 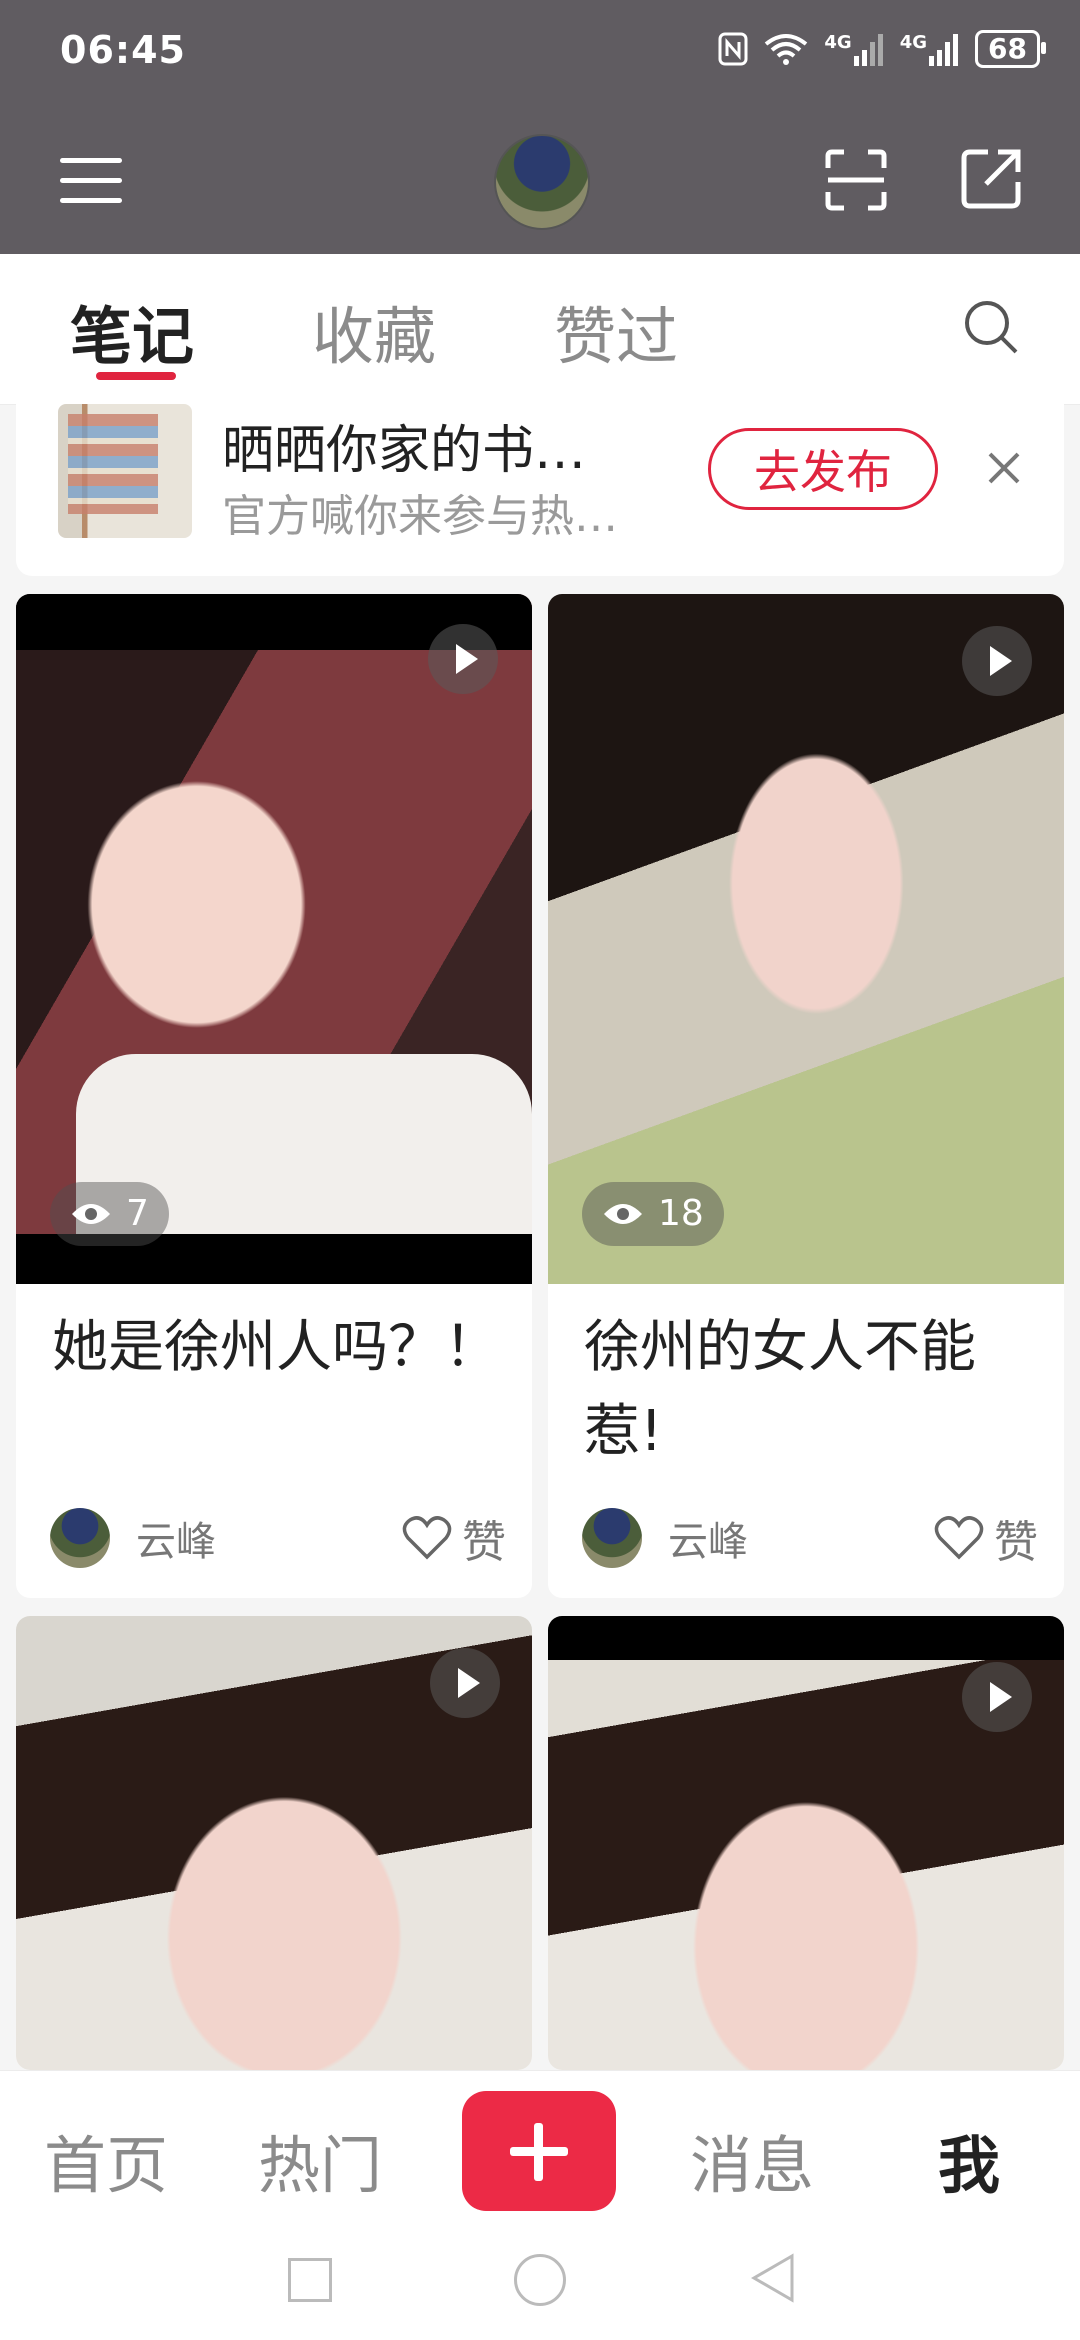 What do you see at coordinates (540, 488) in the screenshot?
I see `promo-banner: 晒晒你家的书… 官方喊你来参与热… 去发布` at bounding box center [540, 488].